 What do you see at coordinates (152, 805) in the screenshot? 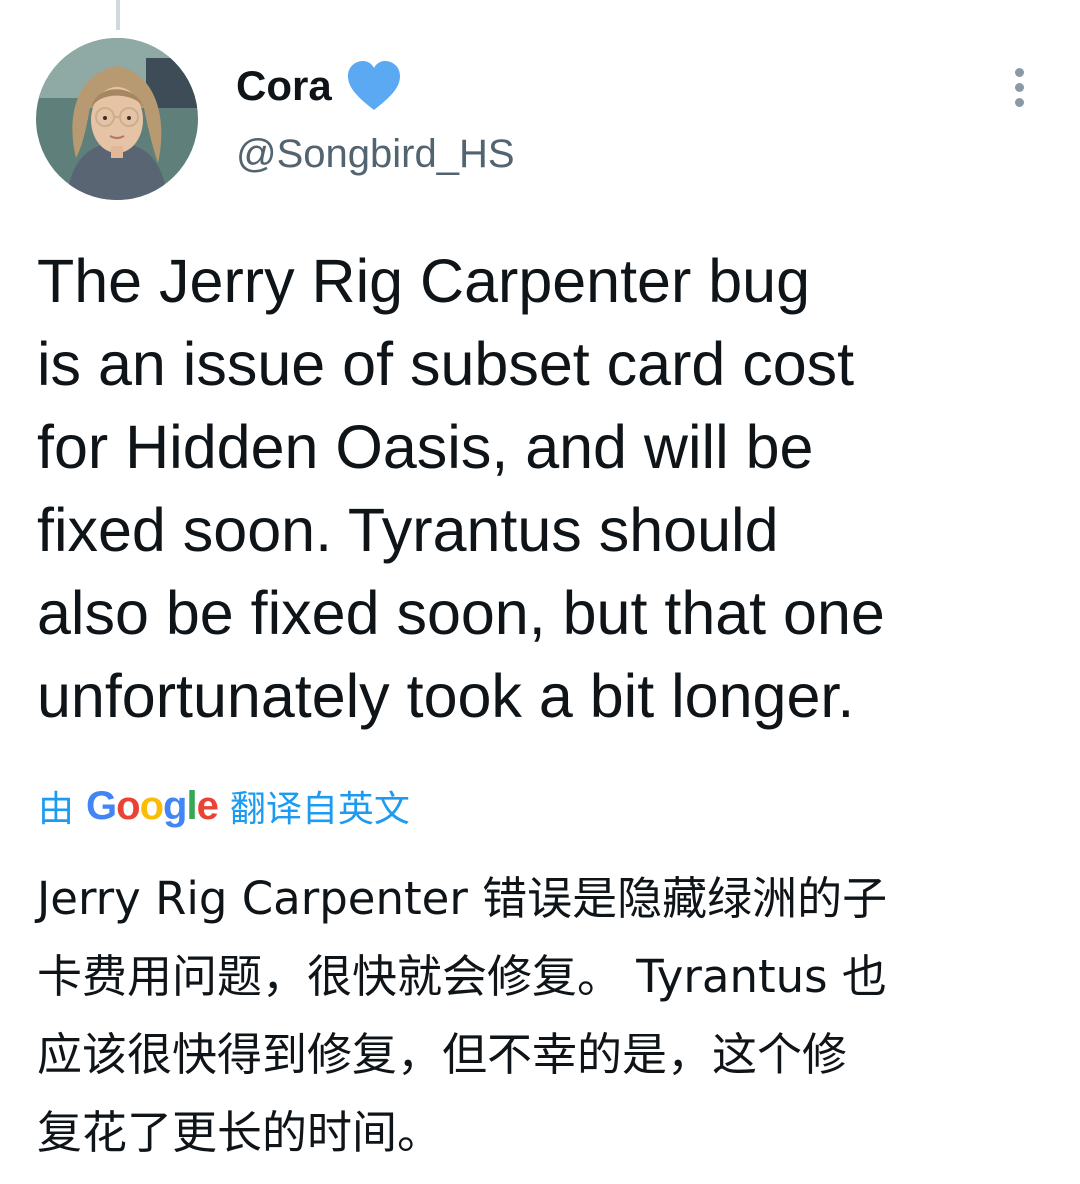
I see `google-logo: Google` at bounding box center [152, 805].